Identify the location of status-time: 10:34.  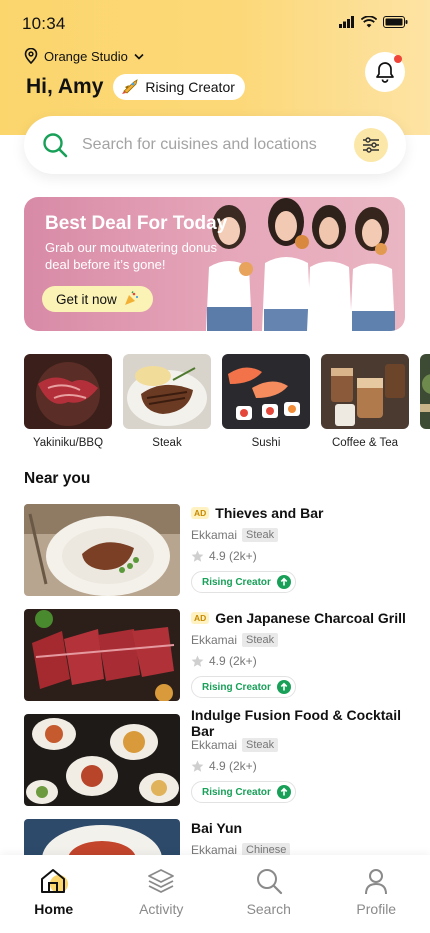
(44, 23).